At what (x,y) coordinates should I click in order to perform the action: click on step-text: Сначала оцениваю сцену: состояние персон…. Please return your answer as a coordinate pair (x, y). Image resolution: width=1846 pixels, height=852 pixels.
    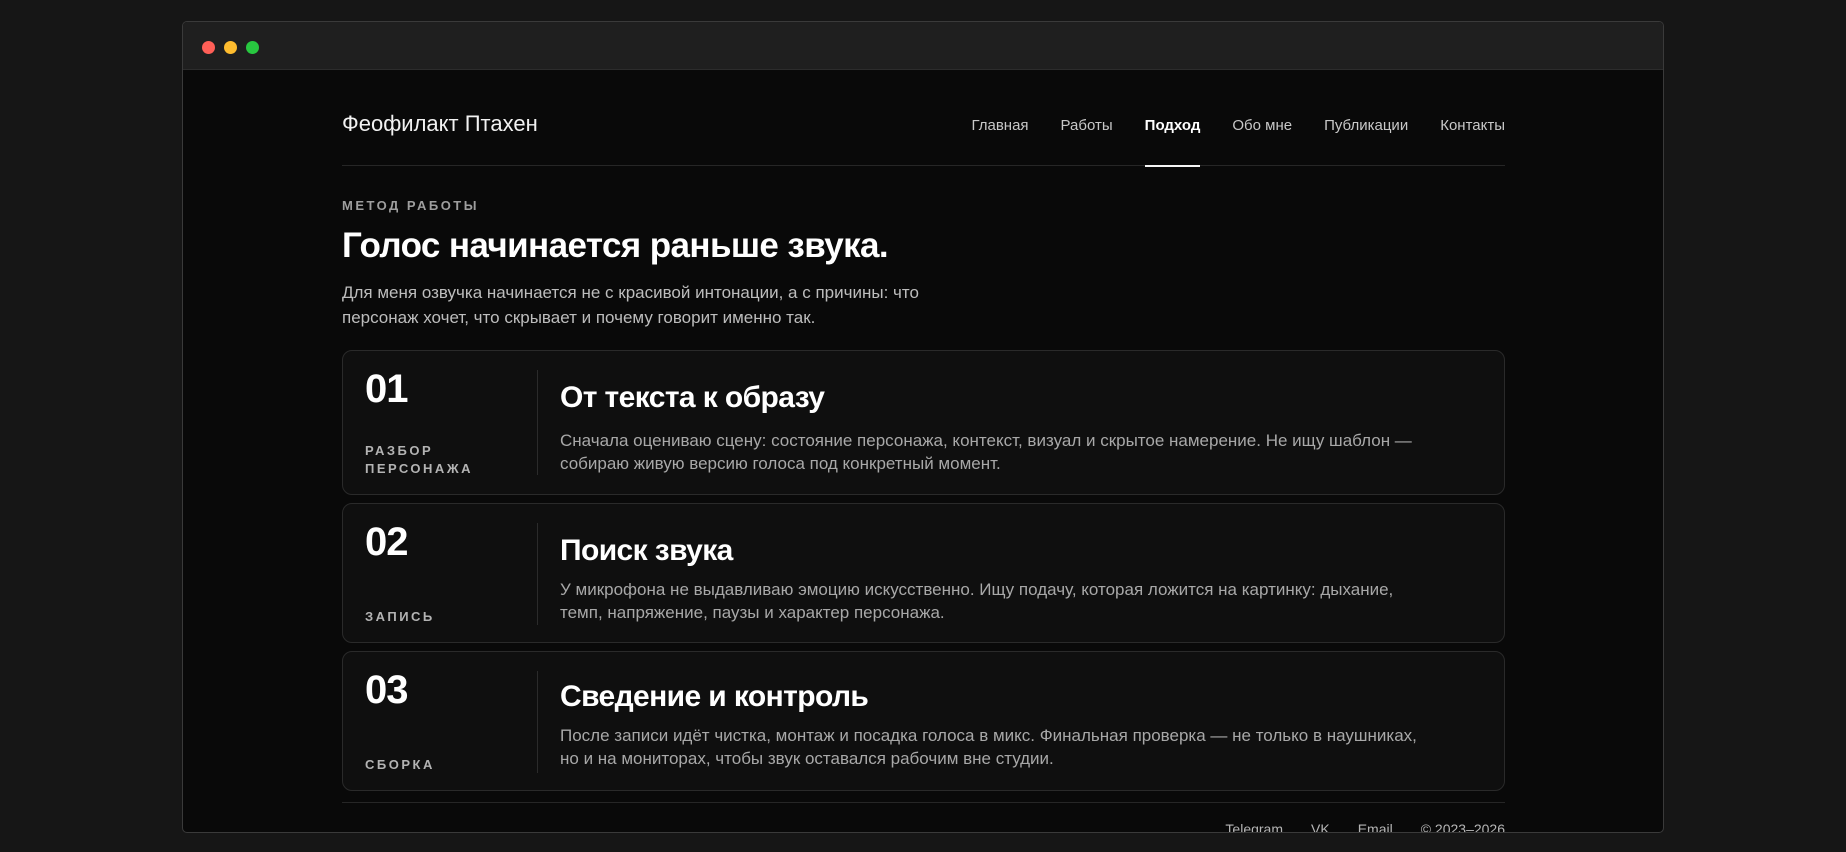
    Looking at the image, I should click on (986, 452).